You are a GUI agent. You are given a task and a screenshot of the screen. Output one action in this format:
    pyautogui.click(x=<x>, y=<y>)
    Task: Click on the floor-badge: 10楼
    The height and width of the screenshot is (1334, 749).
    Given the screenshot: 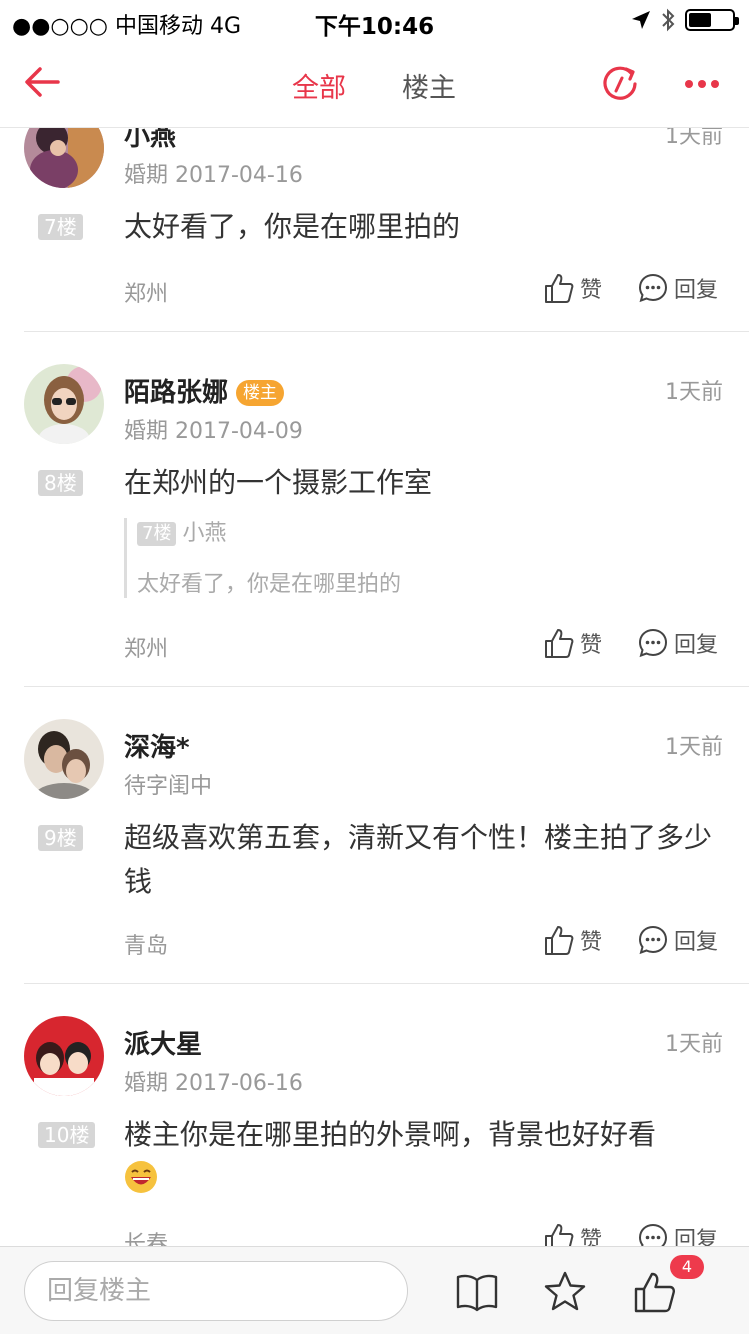 What is the action you would take?
    pyautogui.click(x=67, y=1135)
    